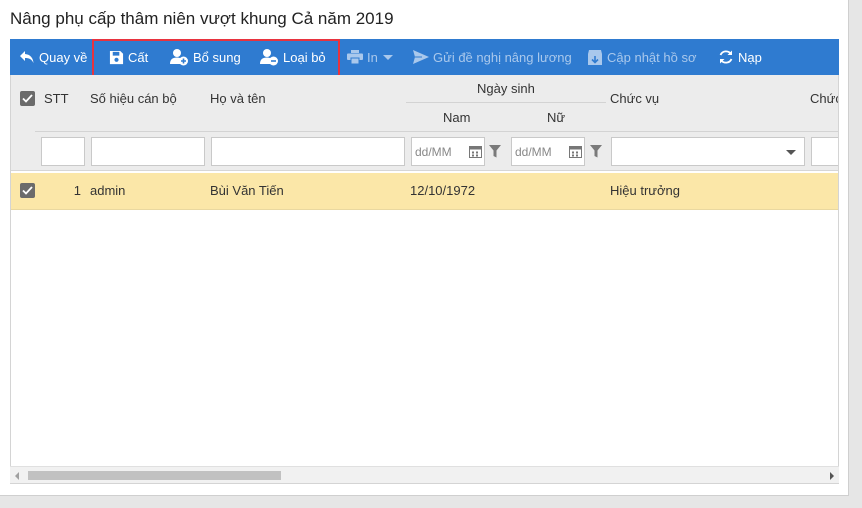  What do you see at coordinates (533, 151) in the screenshot?
I see `birth-female-placeholder: dd/MM` at bounding box center [533, 151].